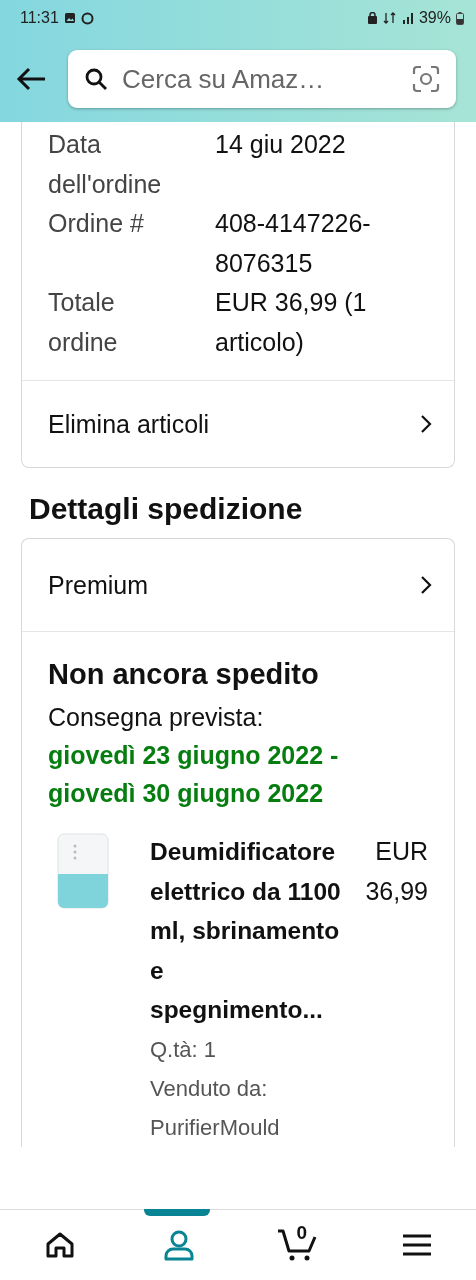 Image resolution: width=476 pixels, height=1280 pixels. Describe the element at coordinates (434, 18) in the screenshot. I see `battery-percent: 39%` at that location.